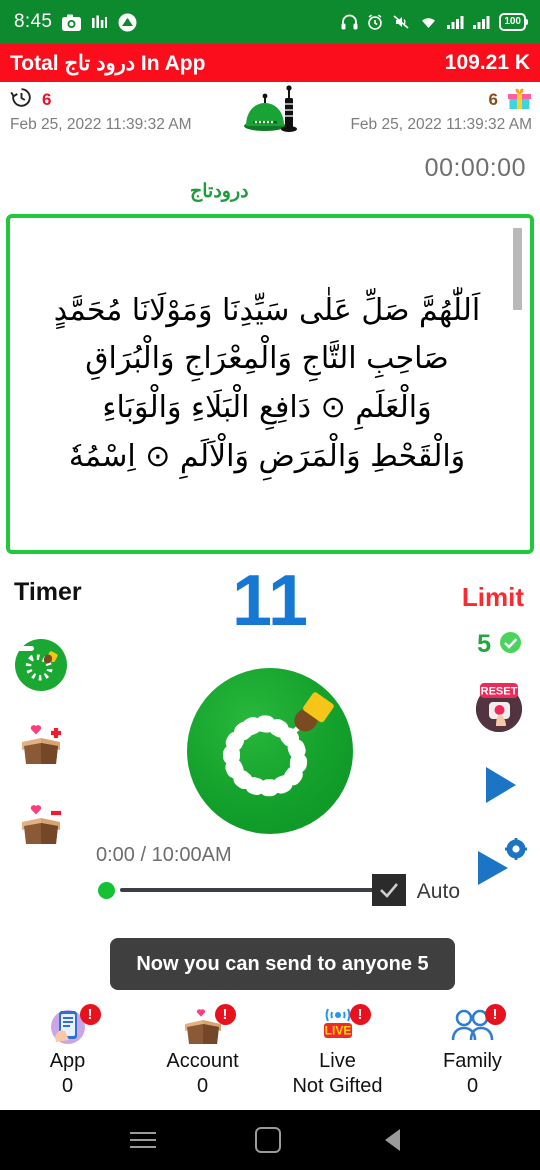 Image resolution: width=540 pixels, height=1170 pixels. I want to click on android-nav-bar, so click(270, 1140).